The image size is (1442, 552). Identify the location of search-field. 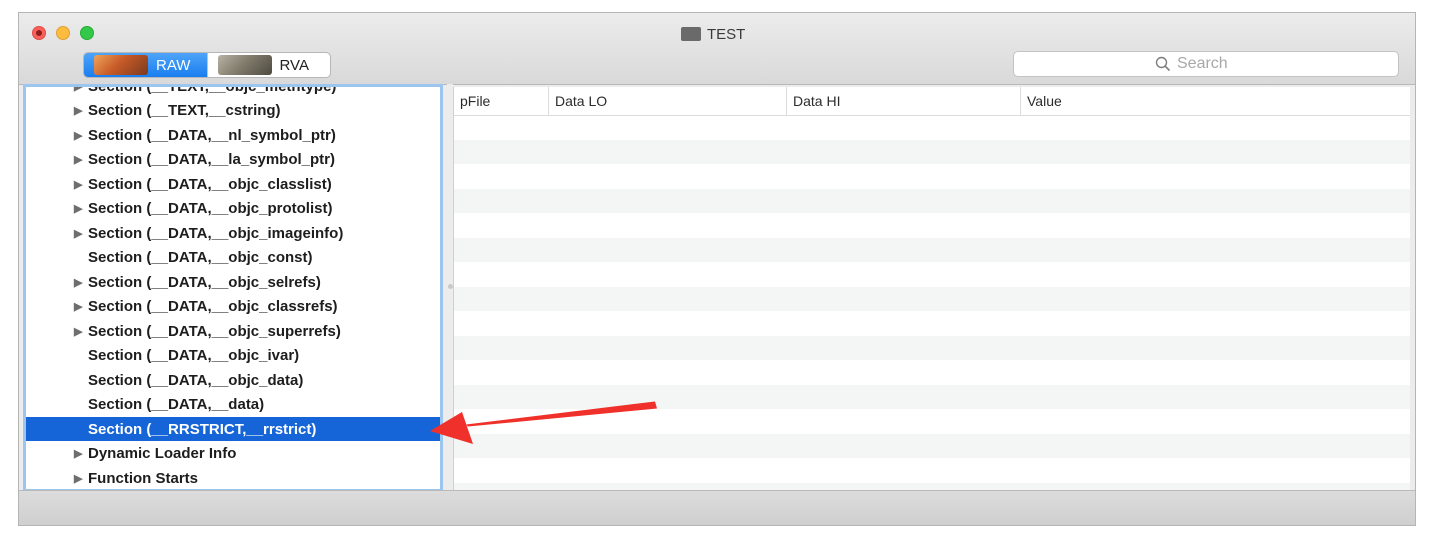
(1206, 64).